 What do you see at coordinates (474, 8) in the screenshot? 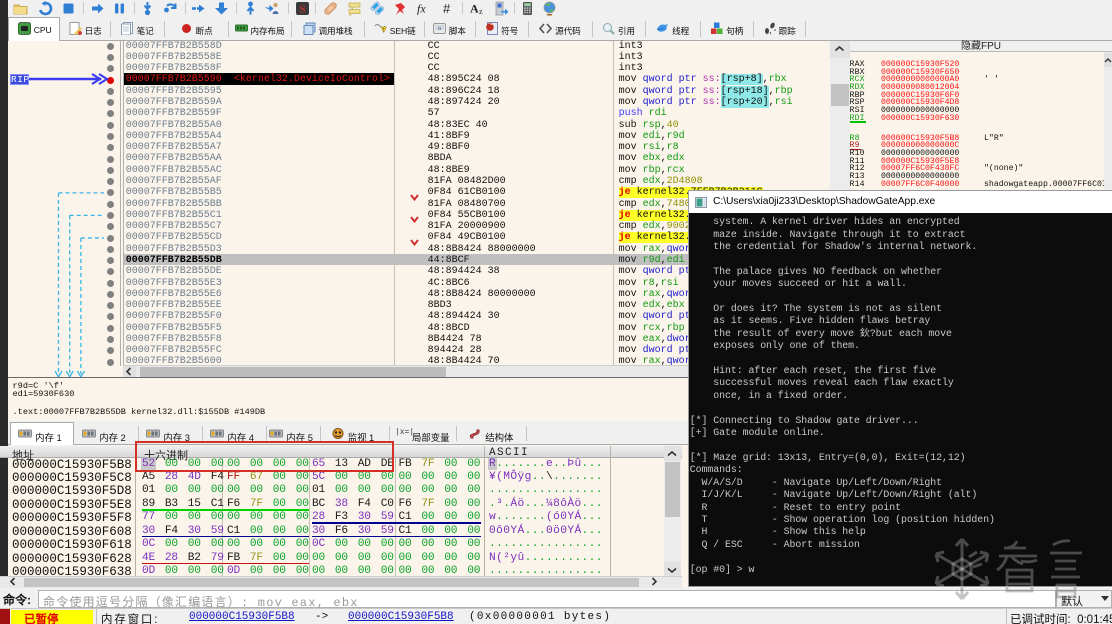
I see `svg-text: A` at bounding box center [474, 8].